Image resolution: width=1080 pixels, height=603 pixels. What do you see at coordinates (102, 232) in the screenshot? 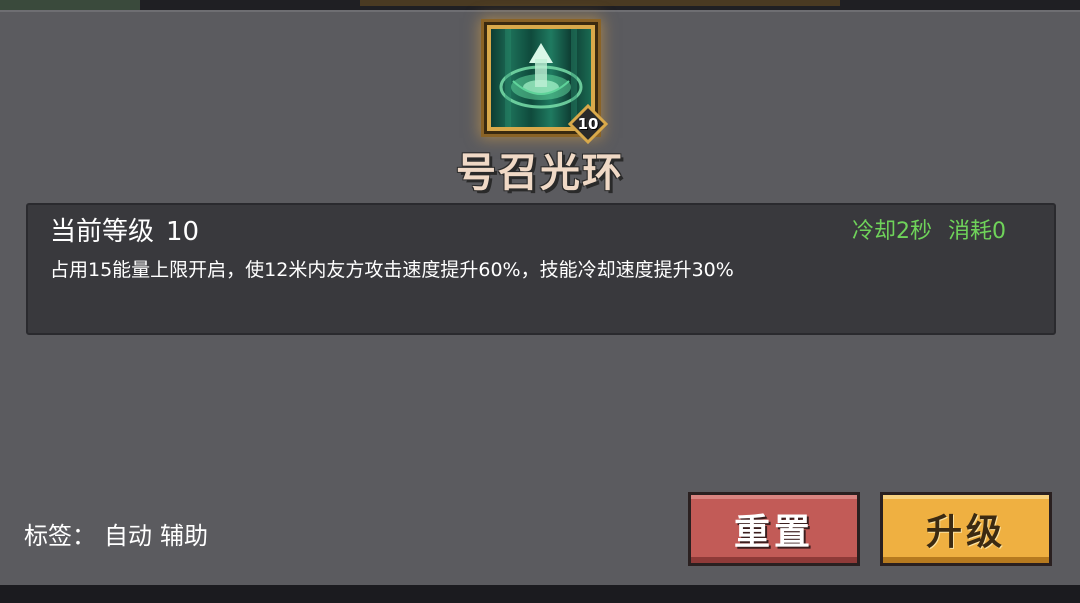
I see `current-level-label: 当前等级` at bounding box center [102, 232].